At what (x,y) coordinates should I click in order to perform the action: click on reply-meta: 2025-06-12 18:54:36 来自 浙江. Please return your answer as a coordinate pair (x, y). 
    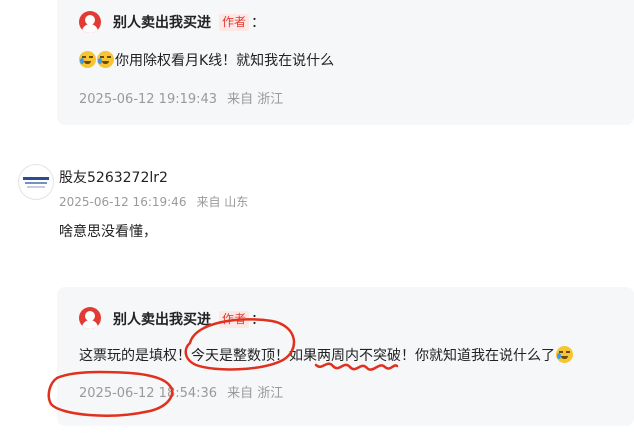
    Looking at the image, I should click on (181, 391).